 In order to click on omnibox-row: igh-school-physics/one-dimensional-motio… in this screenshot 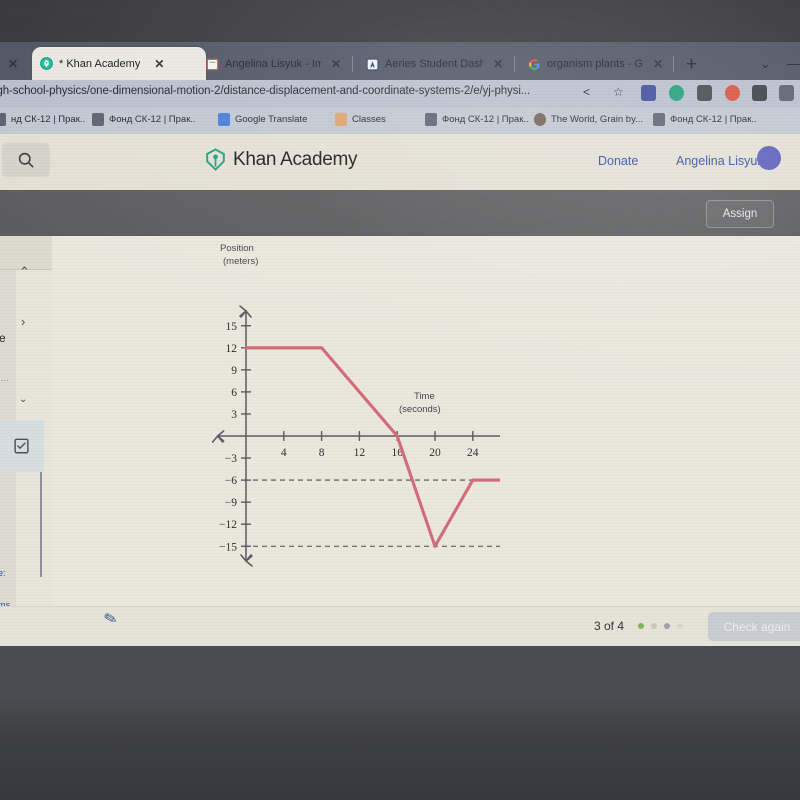, I will do `click(400, 94)`.